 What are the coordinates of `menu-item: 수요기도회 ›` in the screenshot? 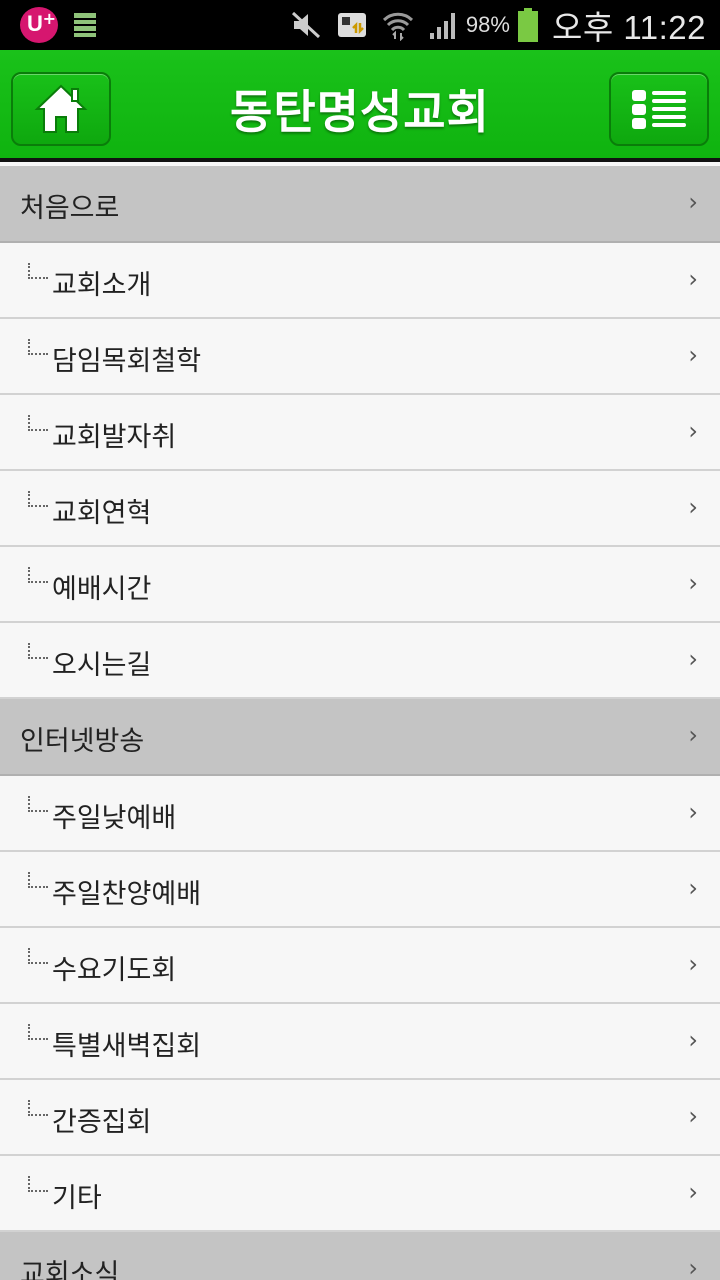 It's located at (360, 966).